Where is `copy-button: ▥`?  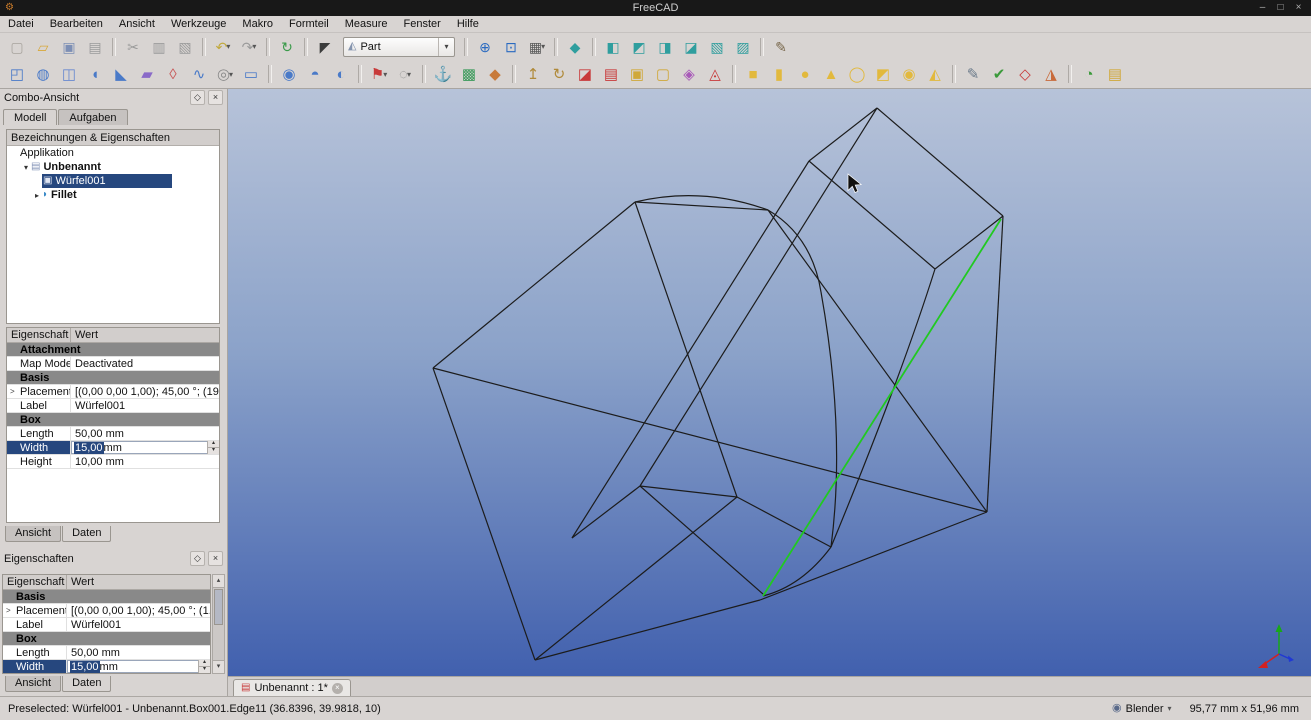 copy-button: ▥ is located at coordinates (159, 47).